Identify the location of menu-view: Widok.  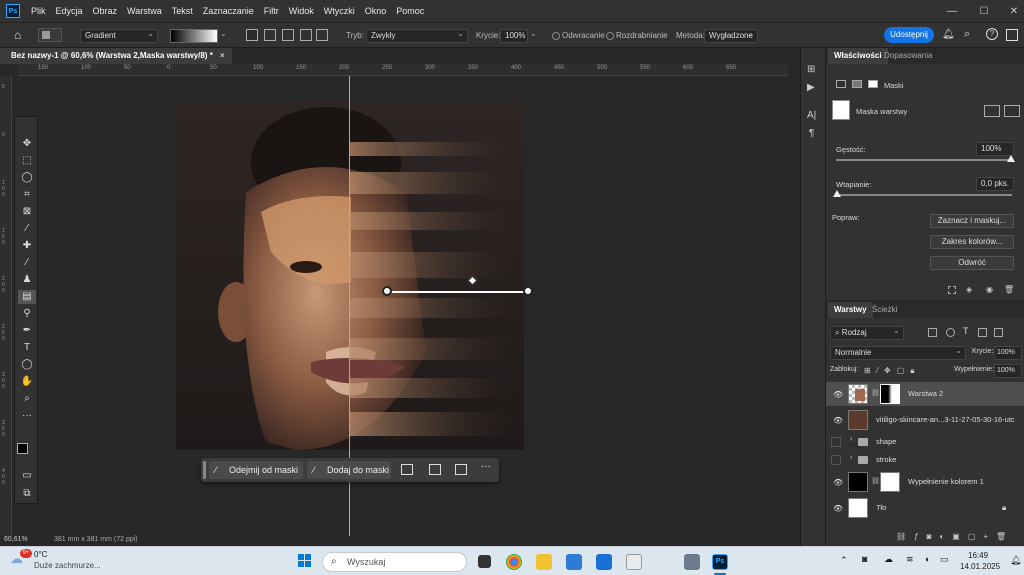
(301, 11).